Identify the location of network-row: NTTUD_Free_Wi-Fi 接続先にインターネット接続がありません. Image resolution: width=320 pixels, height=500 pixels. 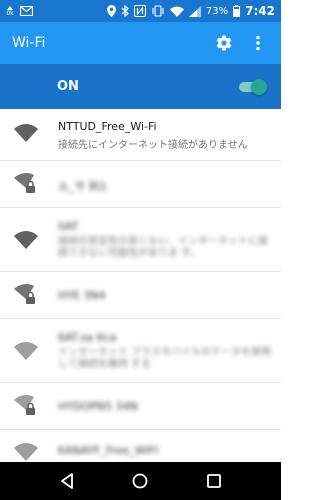
(140, 135).